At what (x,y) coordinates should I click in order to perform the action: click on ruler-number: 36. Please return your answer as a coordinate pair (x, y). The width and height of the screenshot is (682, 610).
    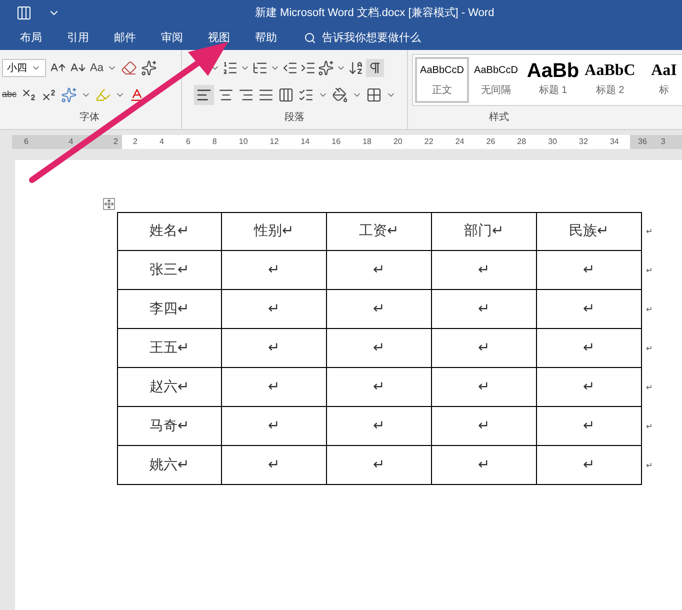
    Looking at the image, I should click on (642, 142).